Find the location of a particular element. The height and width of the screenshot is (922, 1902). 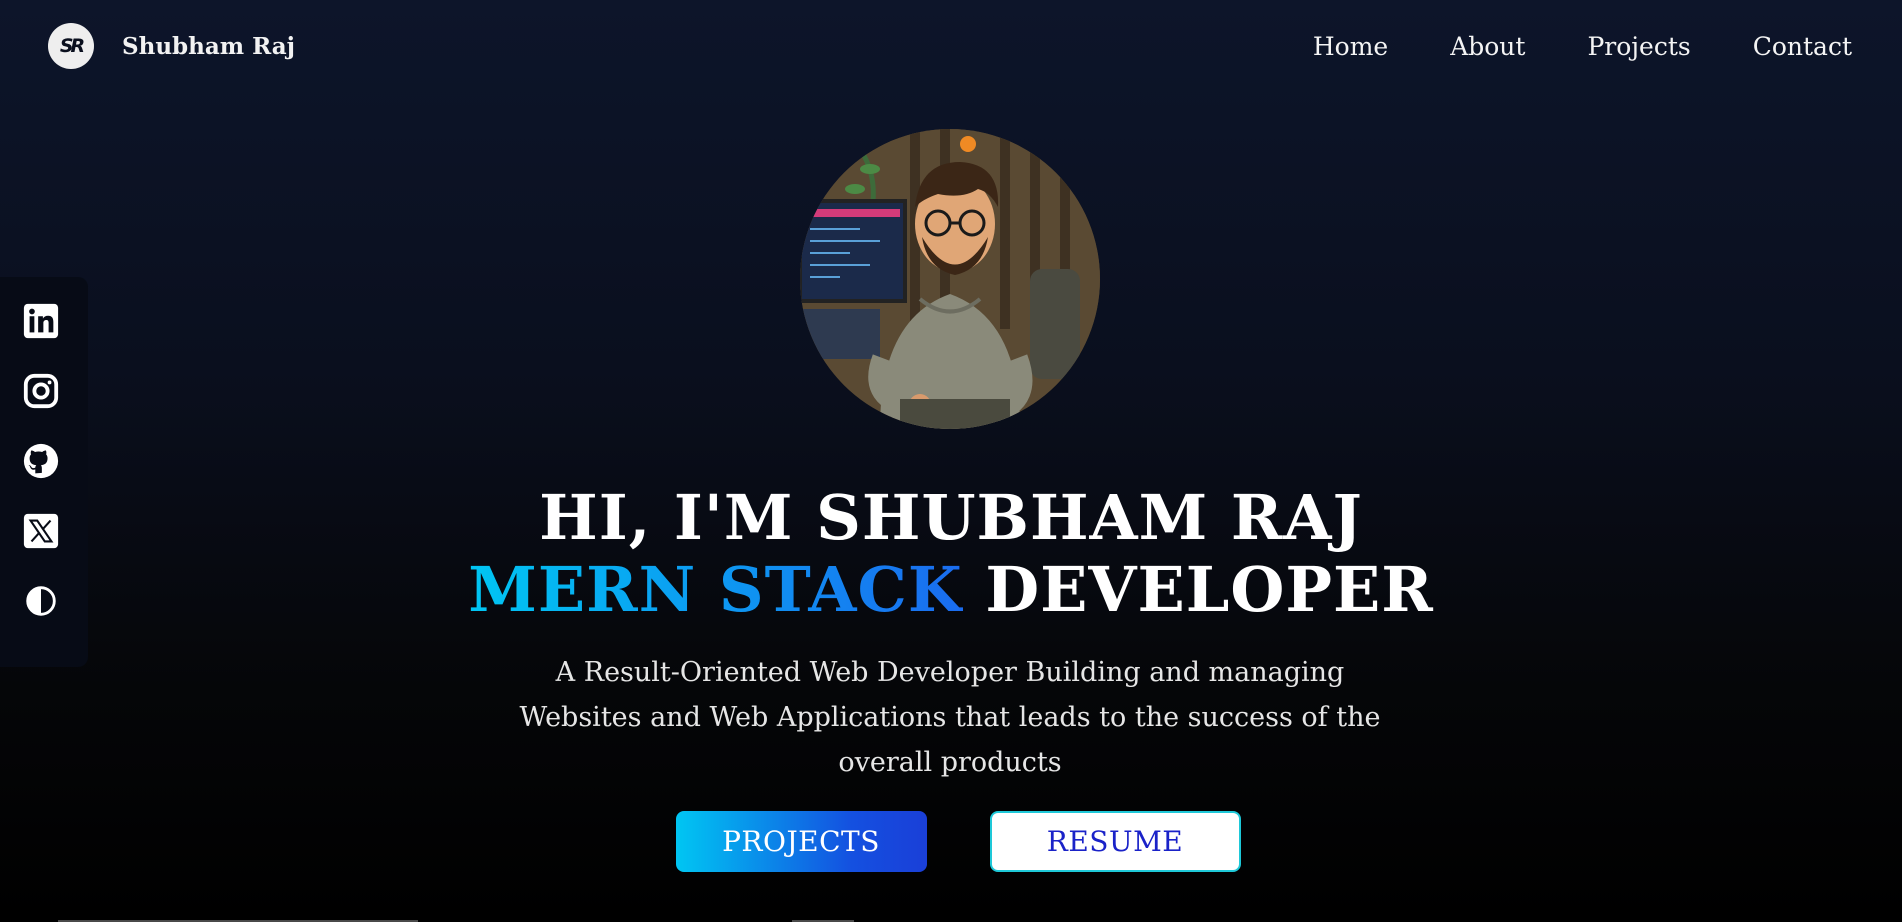

resume-button: RESUME is located at coordinates (1115, 841).